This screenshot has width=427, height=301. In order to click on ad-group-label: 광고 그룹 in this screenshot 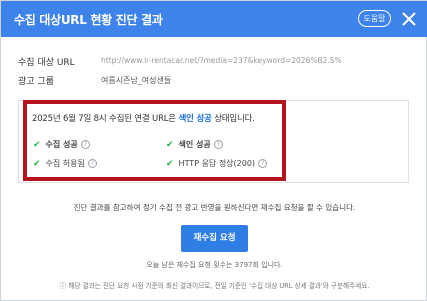, I will do `click(36, 82)`.